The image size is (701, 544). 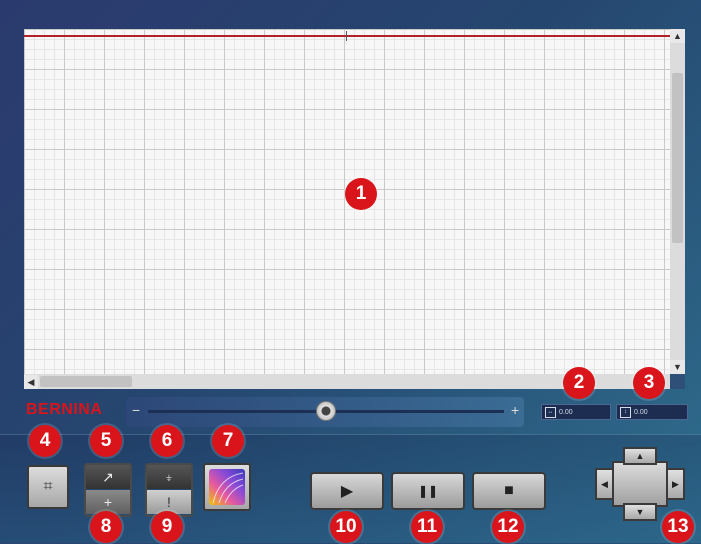 What do you see at coordinates (31, 382) in the screenshot?
I see `scroll-left-icon: ◀` at bounding box center [31, 382].